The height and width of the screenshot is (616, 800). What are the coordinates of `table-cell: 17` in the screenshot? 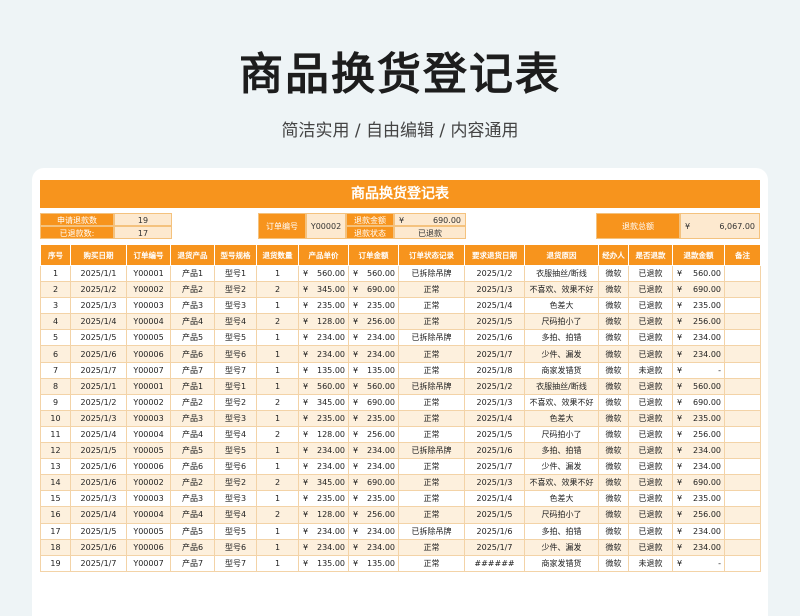 It's located at (55, 531).